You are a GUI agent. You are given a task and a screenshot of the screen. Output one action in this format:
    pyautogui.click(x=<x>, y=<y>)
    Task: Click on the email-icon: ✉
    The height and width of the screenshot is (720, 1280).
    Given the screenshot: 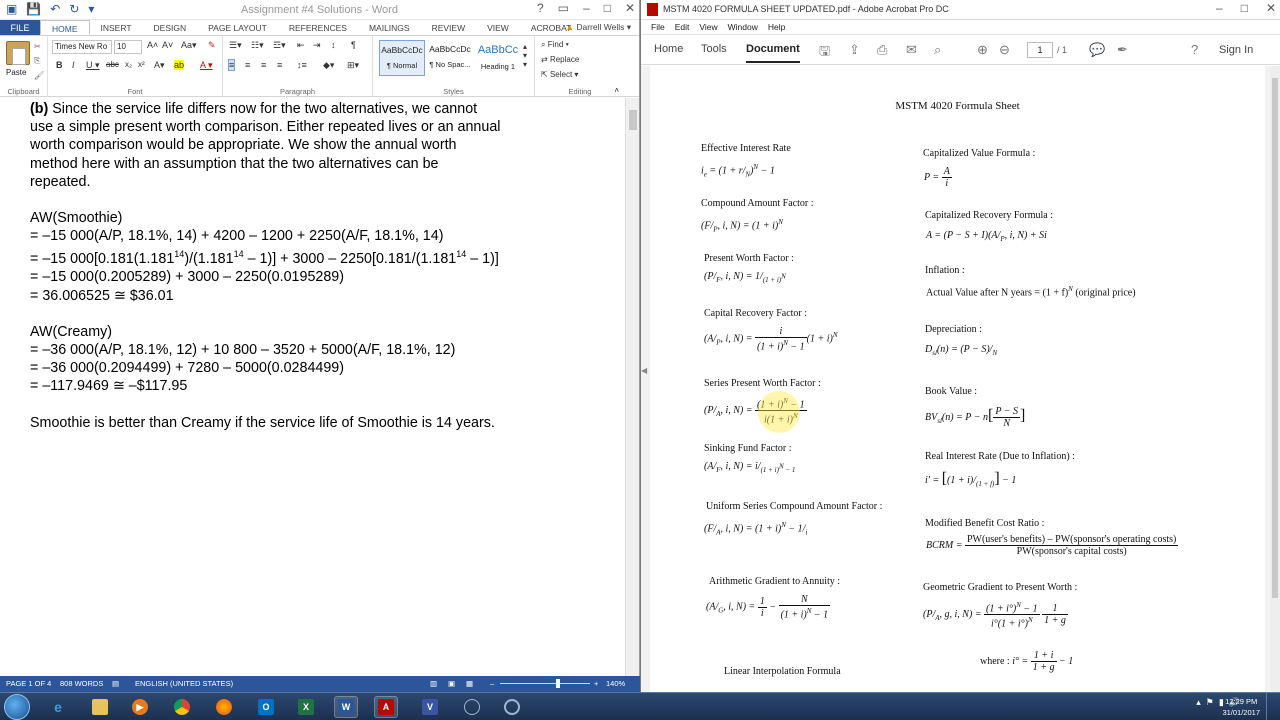 What is the action you would take?
    pyautogui.click(x=911, y=50)
    